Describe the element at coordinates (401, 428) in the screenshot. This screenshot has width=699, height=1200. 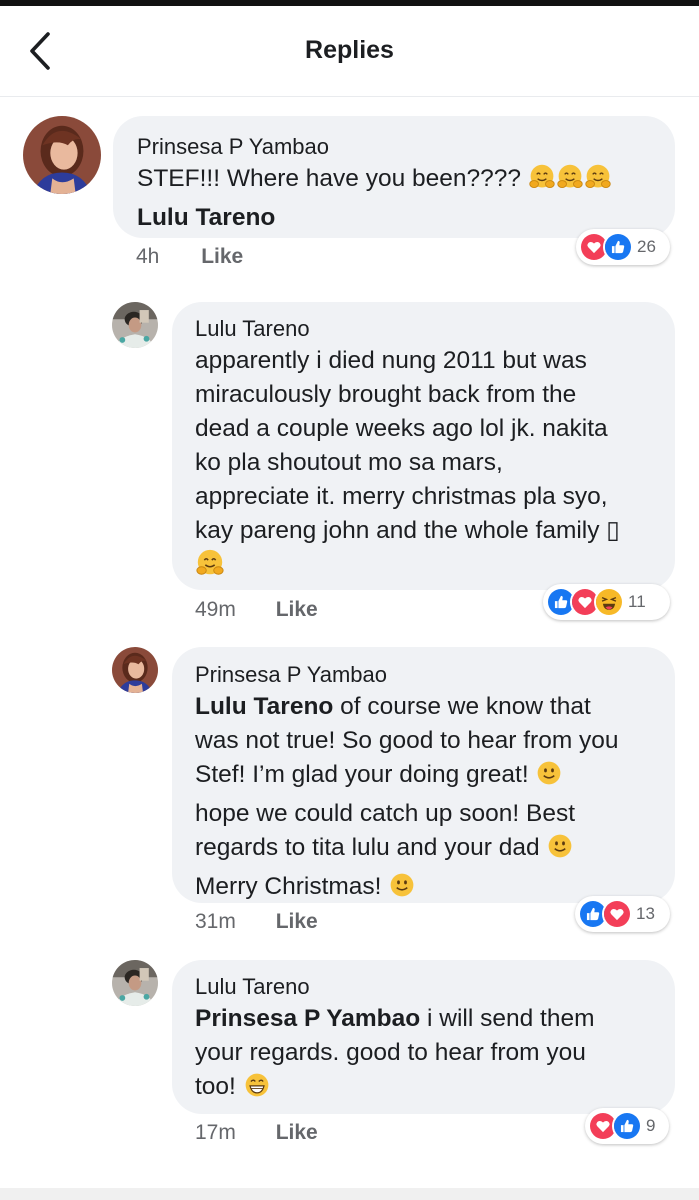
I see `comment-text-line: dead a couple weeks ago lol jk. nakita` at that location.